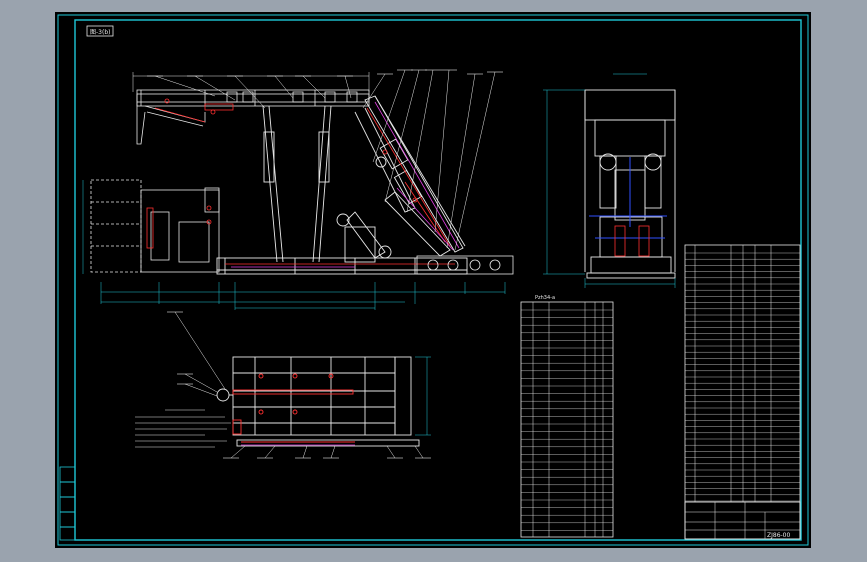  Describe the element at coordinates (778, 535) in the screenshot. I see `drawing-code: ZJ86-00` at that location.